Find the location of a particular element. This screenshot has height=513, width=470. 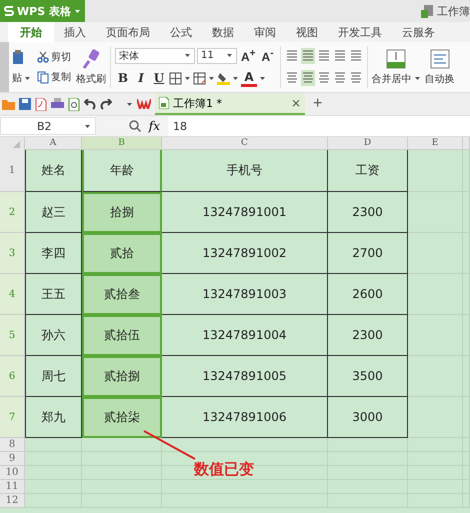

table-cell: 3500 is located at coordinates (368, 376).